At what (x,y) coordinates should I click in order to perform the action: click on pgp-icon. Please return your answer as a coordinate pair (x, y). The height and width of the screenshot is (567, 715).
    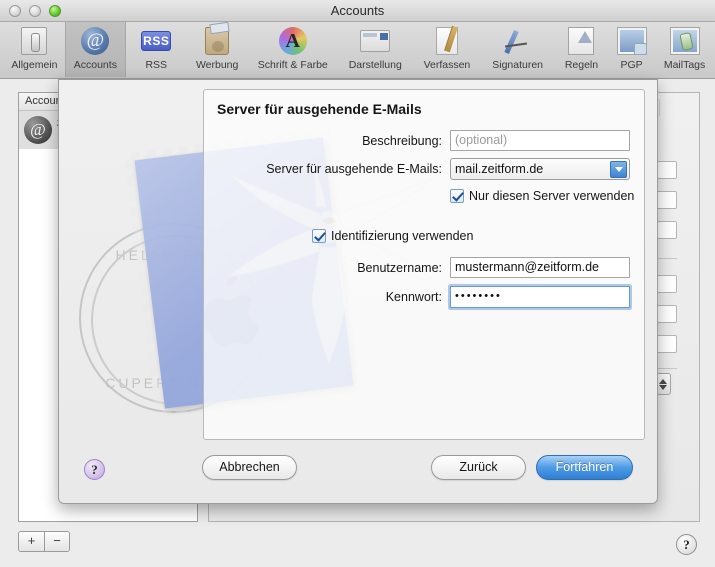
    Looking at the image, I should click on (632, 41).